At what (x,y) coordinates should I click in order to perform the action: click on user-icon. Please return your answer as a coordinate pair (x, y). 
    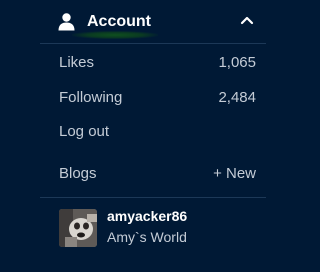
    Looking at the image, I should click on (66, 22).